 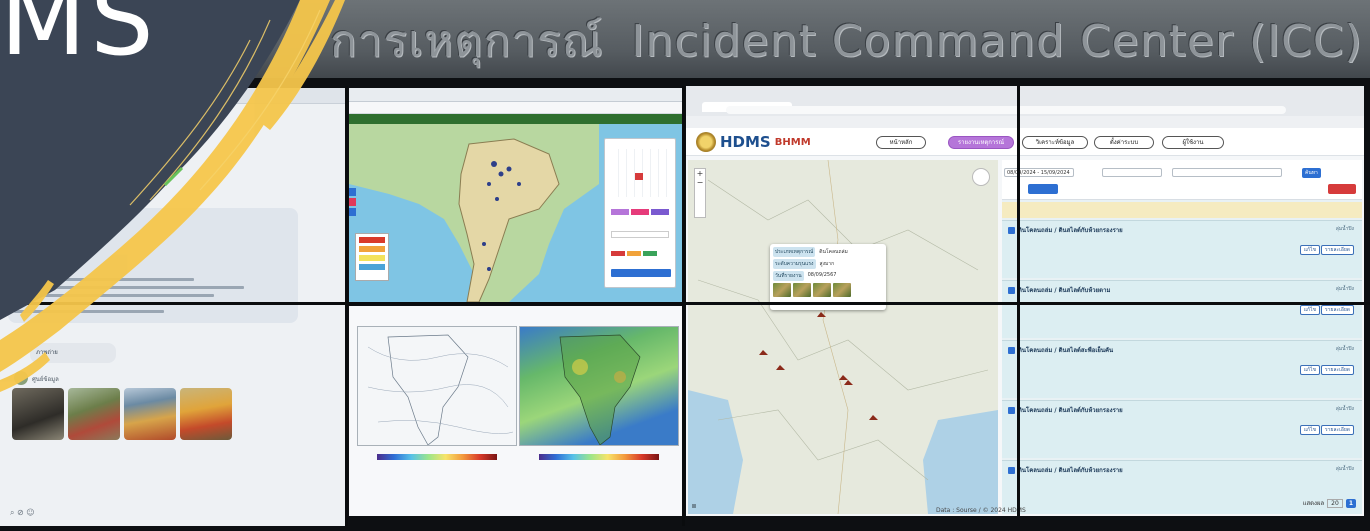 I want to click on attach-icon: ⌕, so click(x=12, y=512).